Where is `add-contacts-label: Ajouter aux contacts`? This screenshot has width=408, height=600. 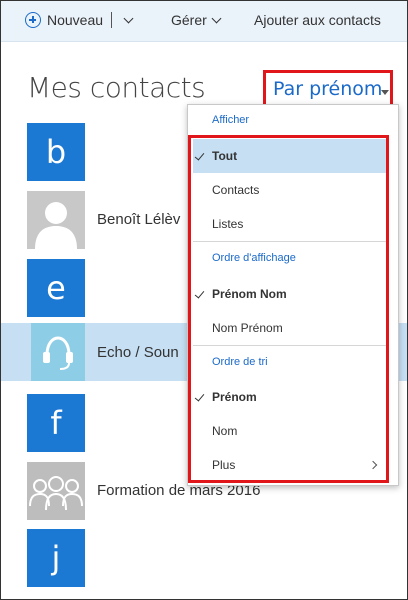 add-contacts-label: Ajouter aux contacts is located at coordinates (317, 20).